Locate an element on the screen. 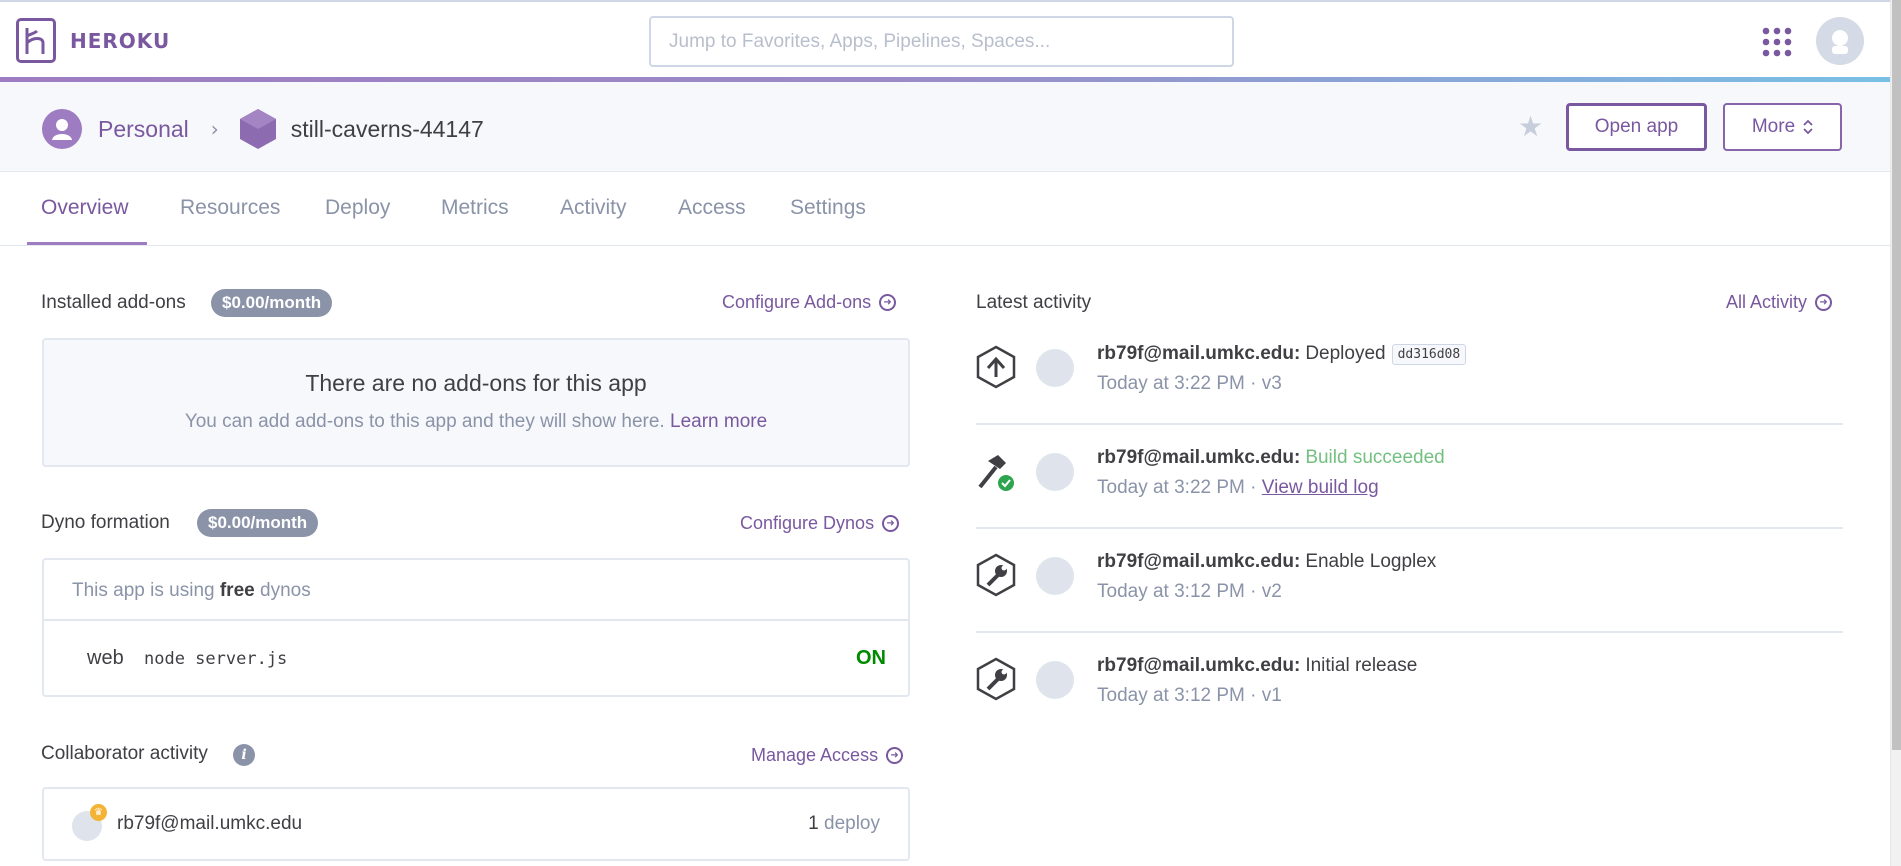  brand-name: HEROKU is located at coordinates (120, 40).